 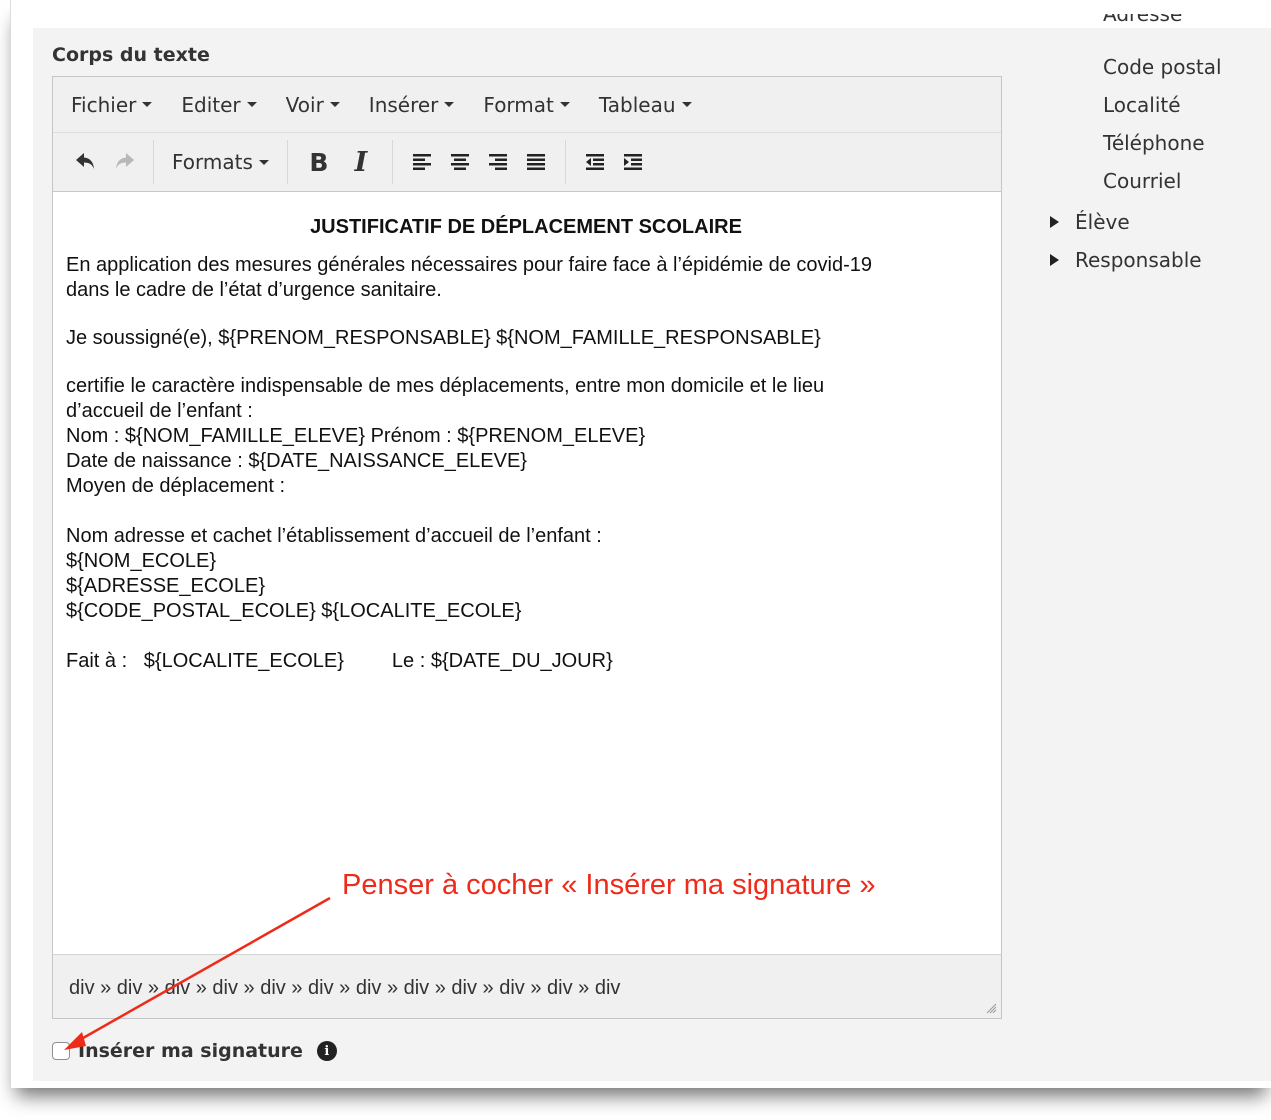 What do you see at coordinates (61, 1051) in the screenshot?
I see `insert-signature-checkbox` at bounding box center [61, 1051].